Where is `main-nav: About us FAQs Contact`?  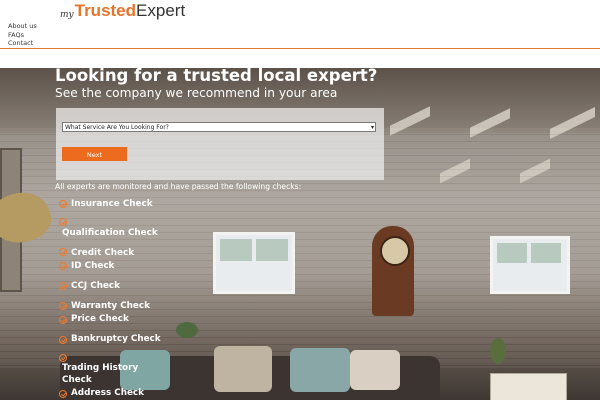
main-nav: About us FAQs Contact is located at coordinates (22, 35).